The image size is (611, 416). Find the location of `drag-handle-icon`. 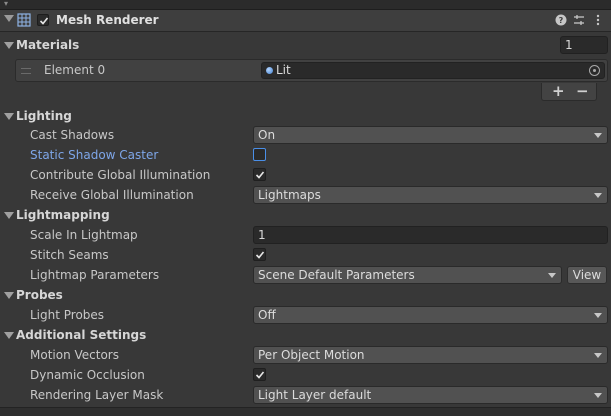

drag-handle-icon is located at coordinates (26, 71).